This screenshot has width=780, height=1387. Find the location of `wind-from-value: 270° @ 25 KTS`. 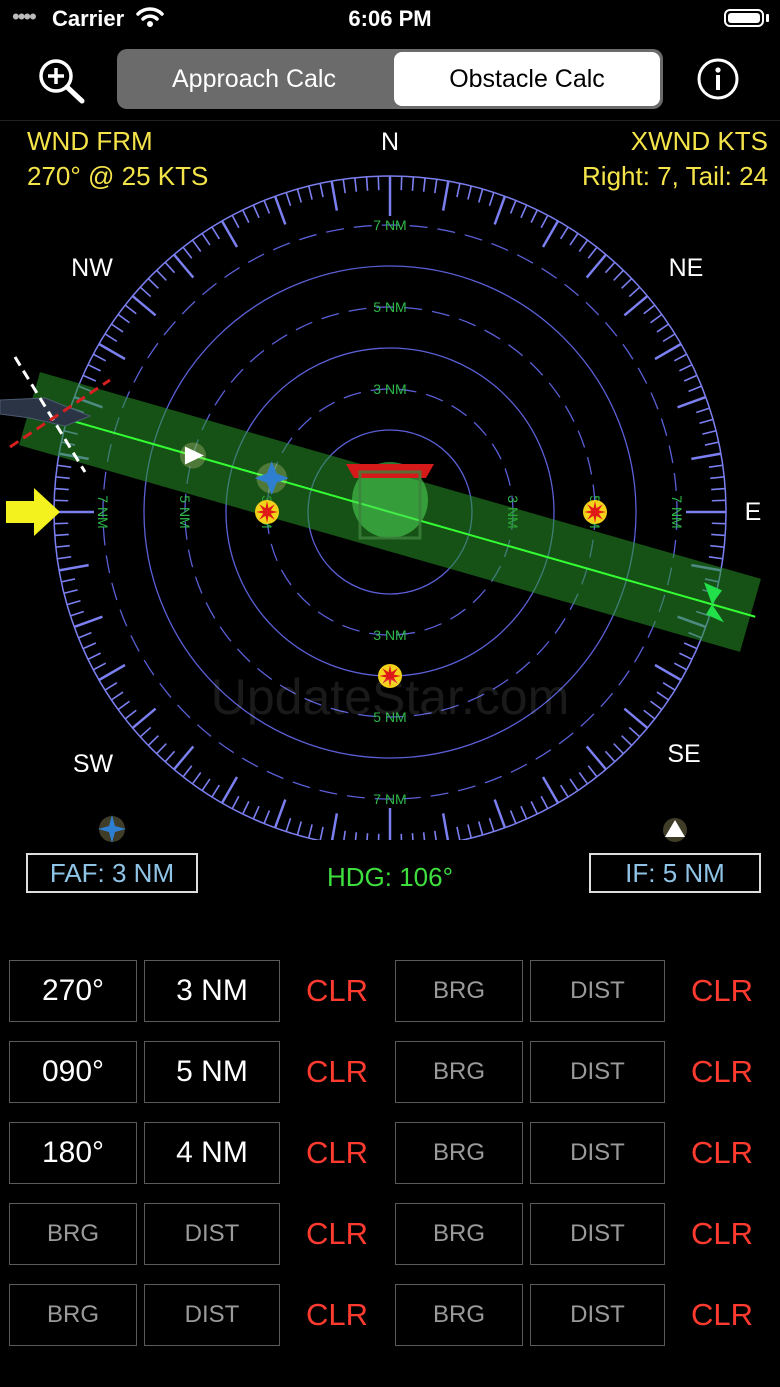

wind-from-value: 270° @ 25 KTS is located at coordinates (118, 176).